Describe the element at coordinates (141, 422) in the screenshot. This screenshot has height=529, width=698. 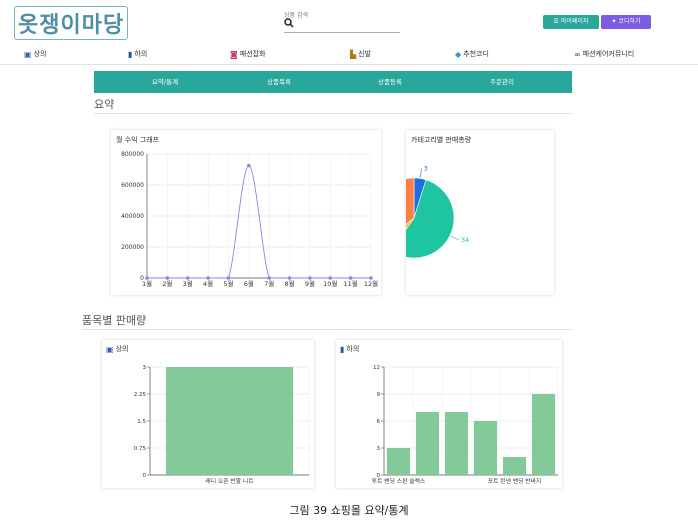
I see `y-tick-label: 1.5` at that location.